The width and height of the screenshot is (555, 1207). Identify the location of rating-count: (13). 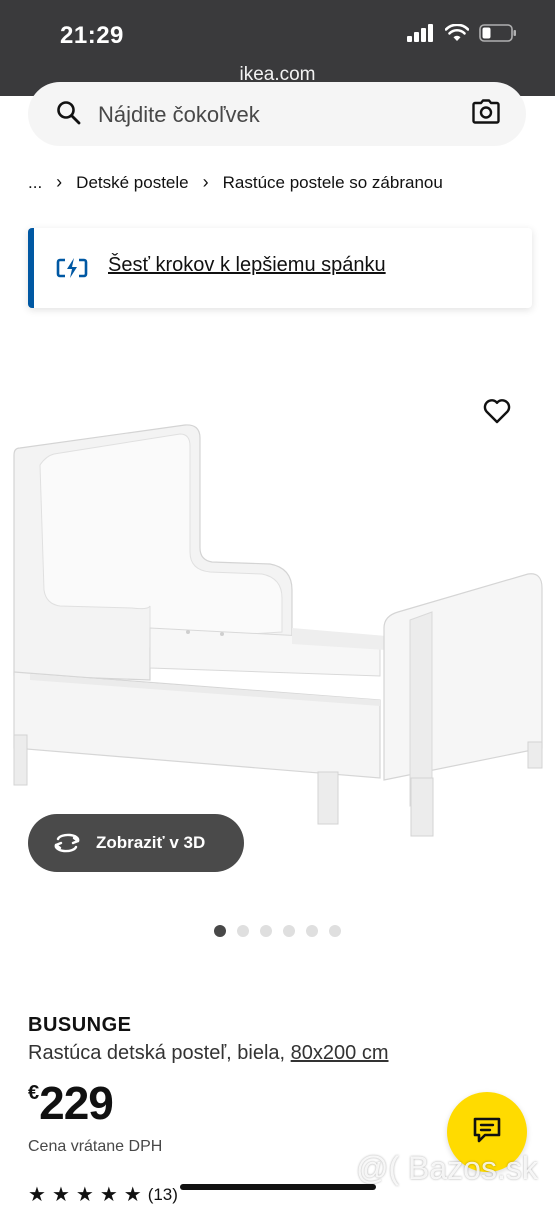
(162, 1194).